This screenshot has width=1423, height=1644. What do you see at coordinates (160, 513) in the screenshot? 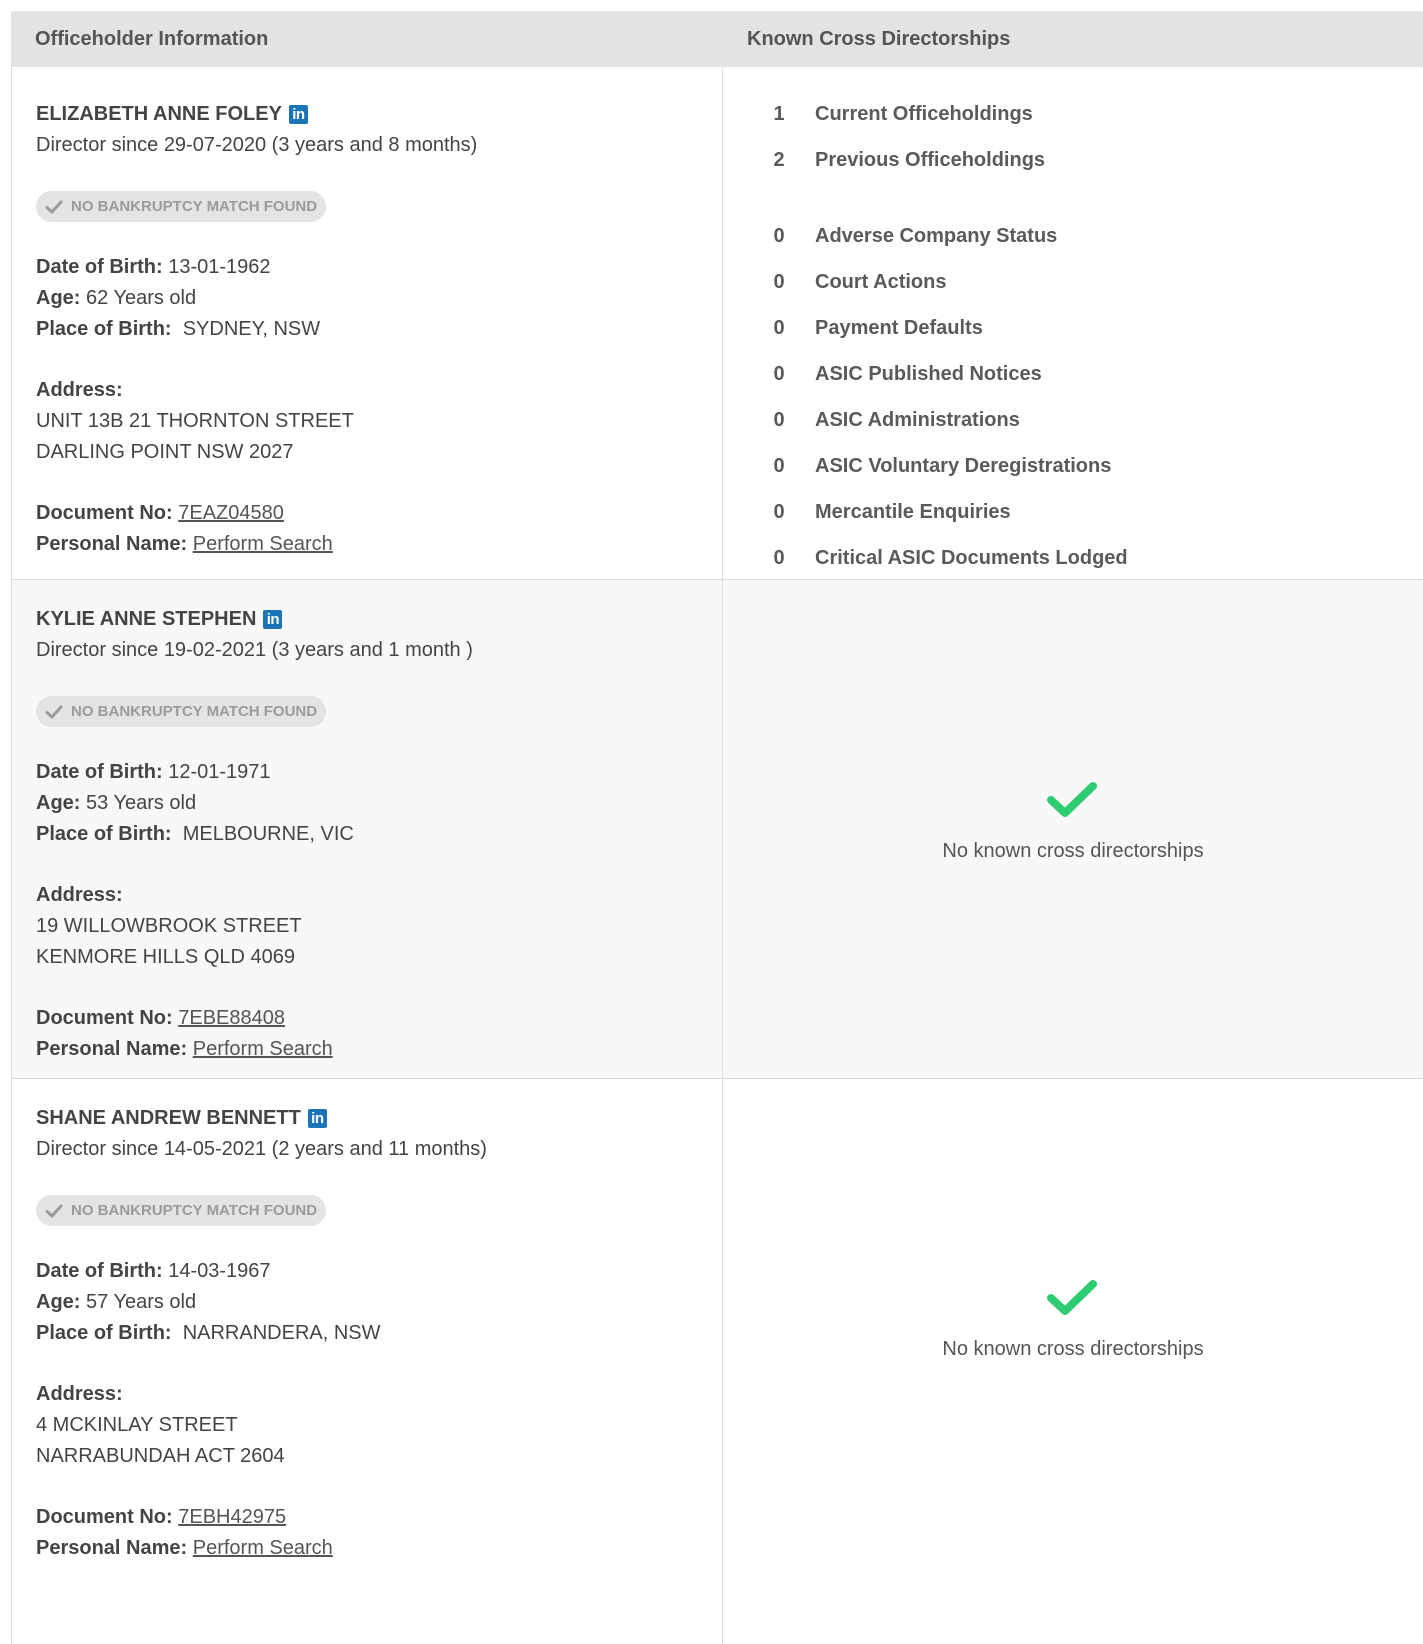
I see `document-no: Document No: 7EAZ04580` at bounding box center [160, 513].